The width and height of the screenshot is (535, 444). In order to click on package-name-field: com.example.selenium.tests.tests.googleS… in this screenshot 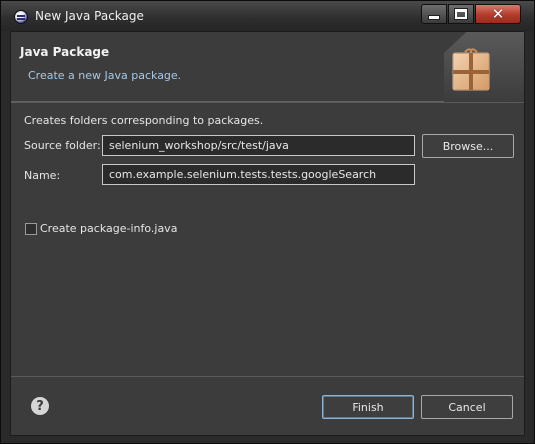, I will do `click(258, 174)`.